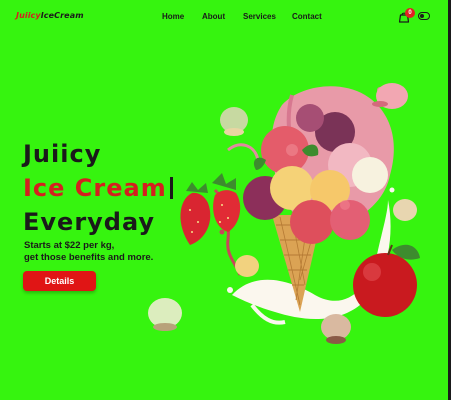 The height and width of the screenshot is (400, 451). What do you see at coordinates (410, 13) in the screenshot?
I see `cart-count-badge: 0` at bounding box center [410, 13].